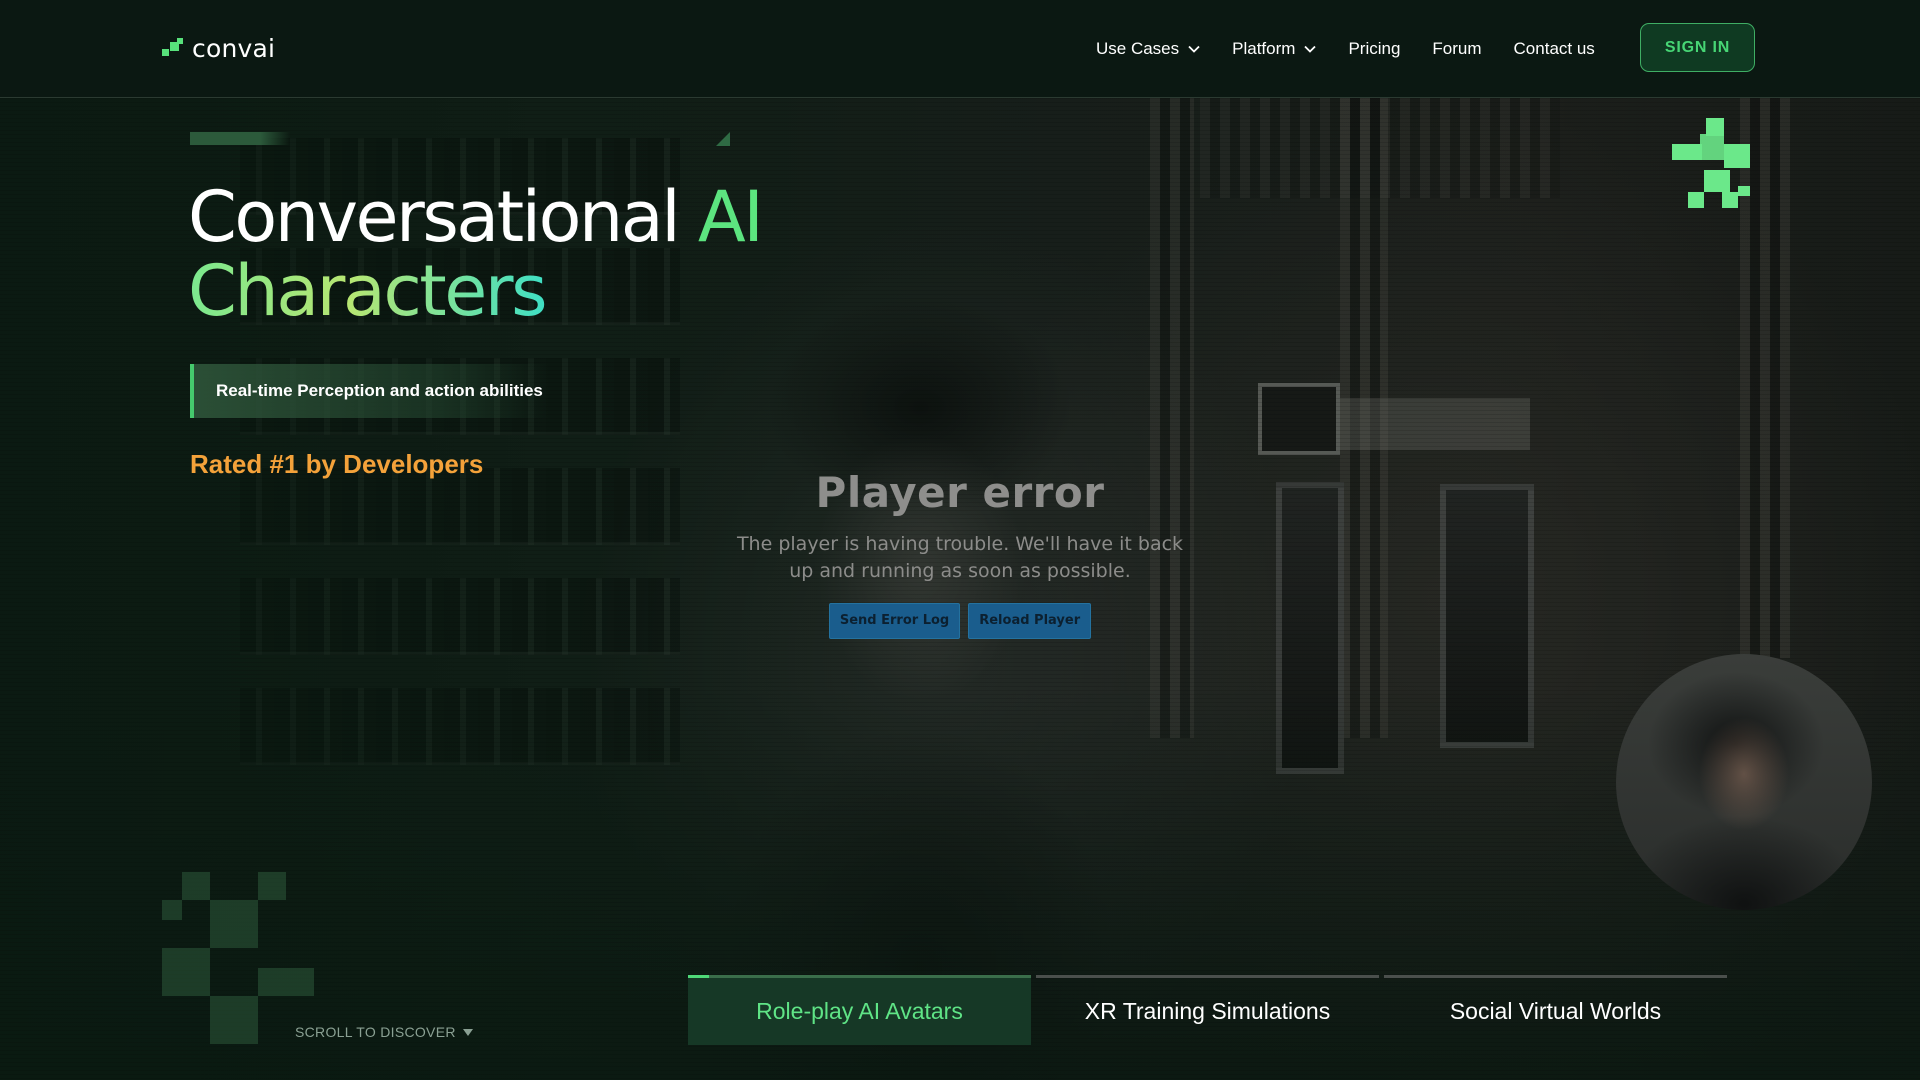 Image resolution: width=1920 pixels, height=1080 pixels. What do you see at coordinates (730, 217) in the screenshot?
I see `hero-title-ai: AI` at bounding box center [730, 217].